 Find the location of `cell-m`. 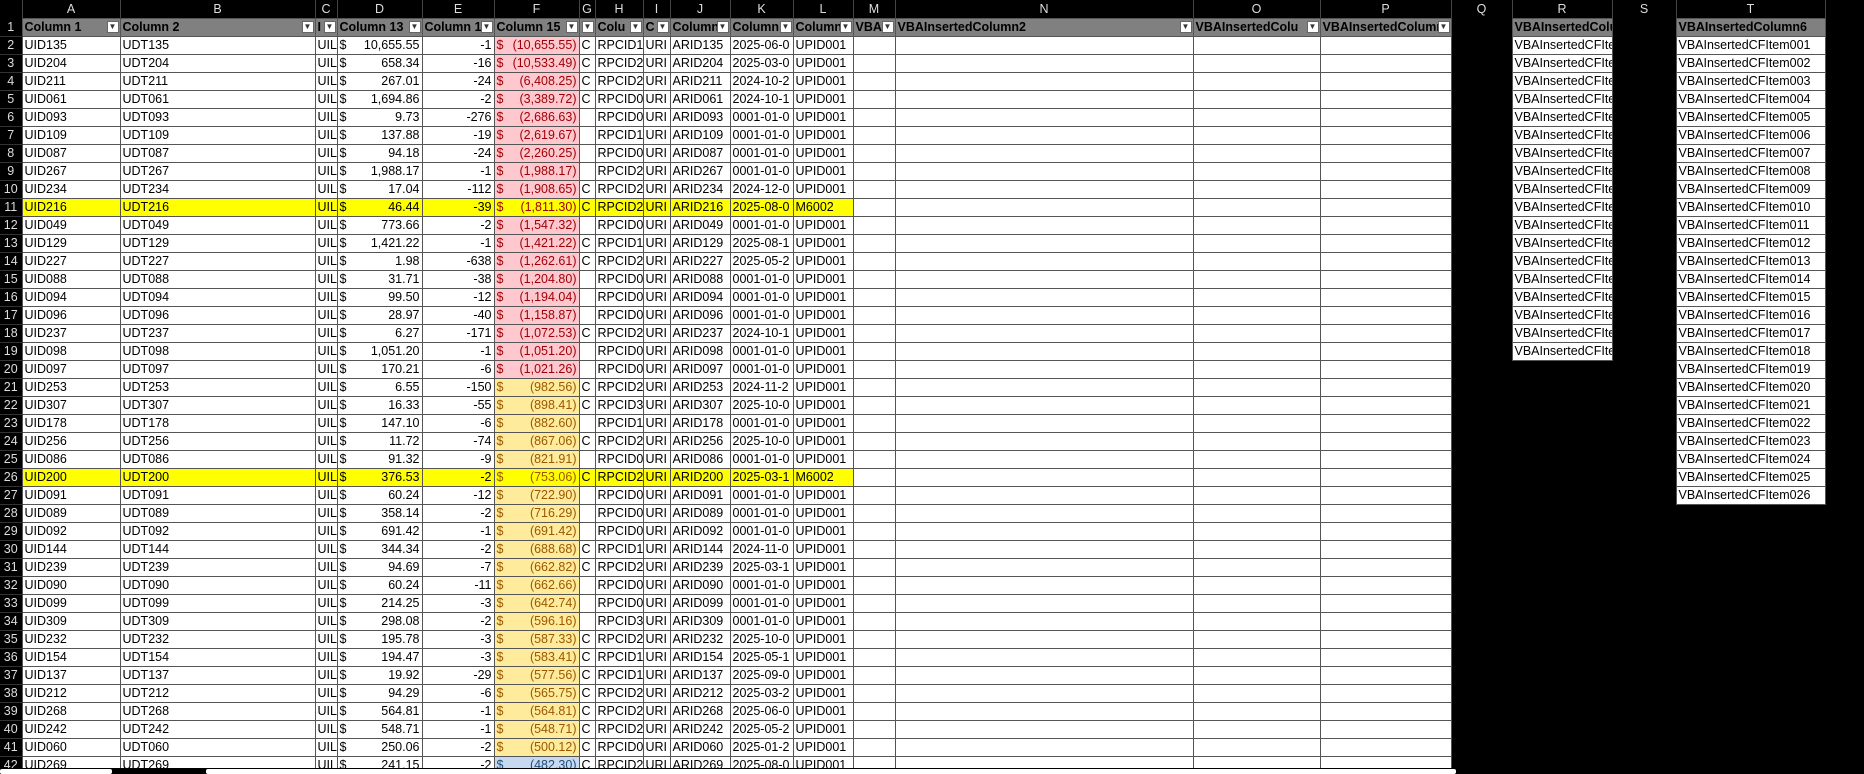

cell-m is located at coordinates (874, 423).